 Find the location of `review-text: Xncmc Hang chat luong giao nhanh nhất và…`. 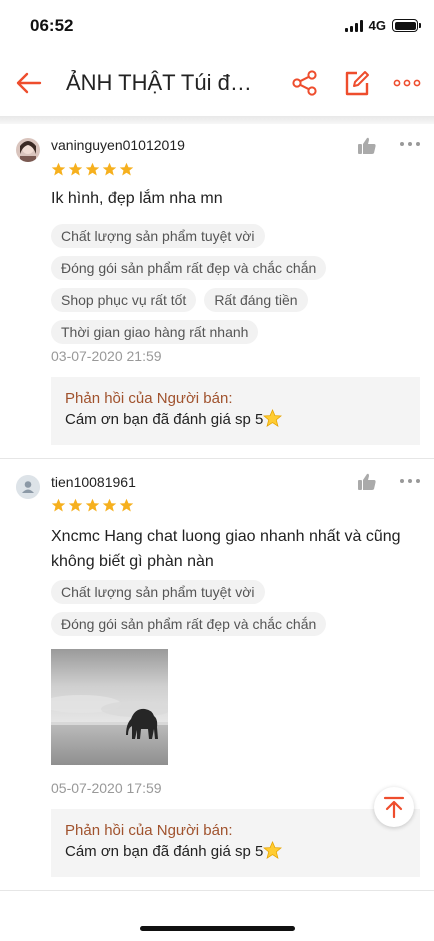

review-text: Xncmc Hang chat luong giao nhanh nhất và… is located at coordinates (226, 549).